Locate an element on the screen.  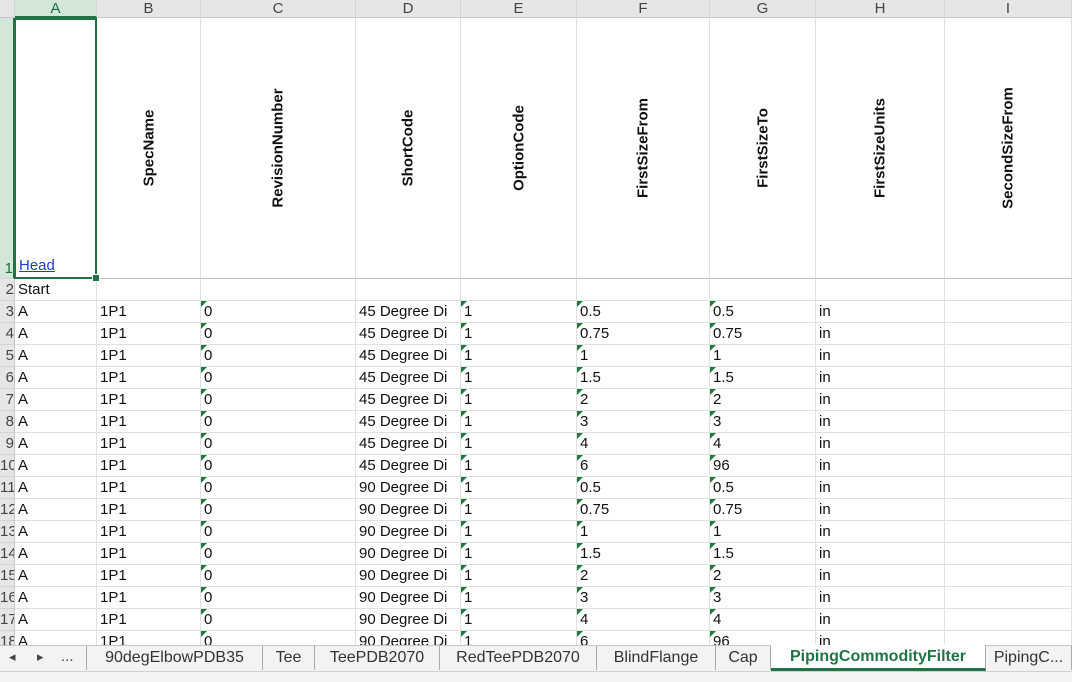
row-header-17: 17 is located at coordinates (7, 620).